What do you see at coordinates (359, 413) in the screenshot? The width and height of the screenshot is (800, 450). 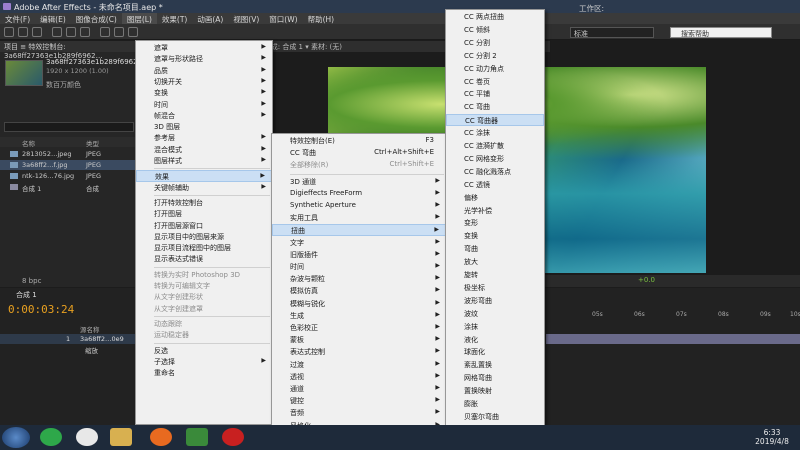 I see `effect-menu-item: 音频 ▶` at bounding box center [359, 413].